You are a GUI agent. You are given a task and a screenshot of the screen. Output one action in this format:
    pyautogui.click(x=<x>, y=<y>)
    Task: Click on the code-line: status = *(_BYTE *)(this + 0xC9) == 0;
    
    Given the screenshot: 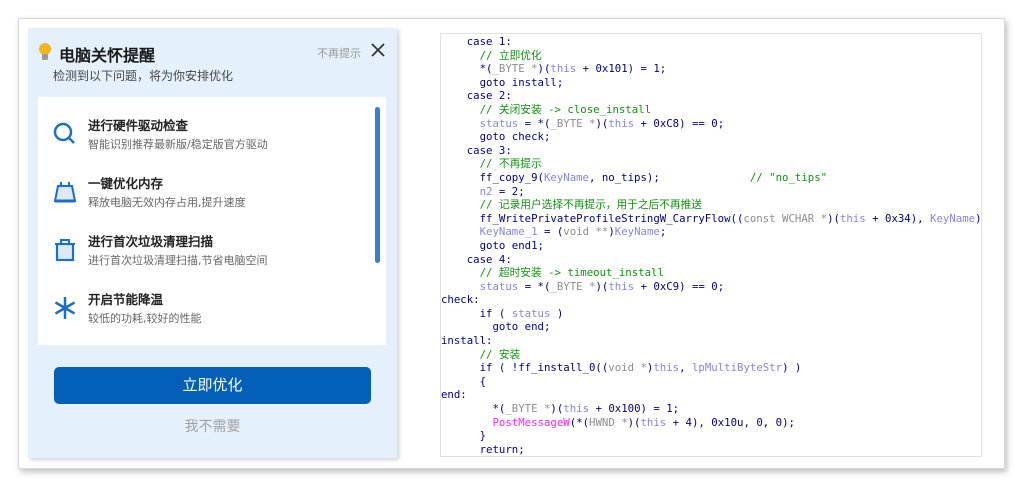 What is the action you would take?
    pyautogui.click(x=711, y=286)
    